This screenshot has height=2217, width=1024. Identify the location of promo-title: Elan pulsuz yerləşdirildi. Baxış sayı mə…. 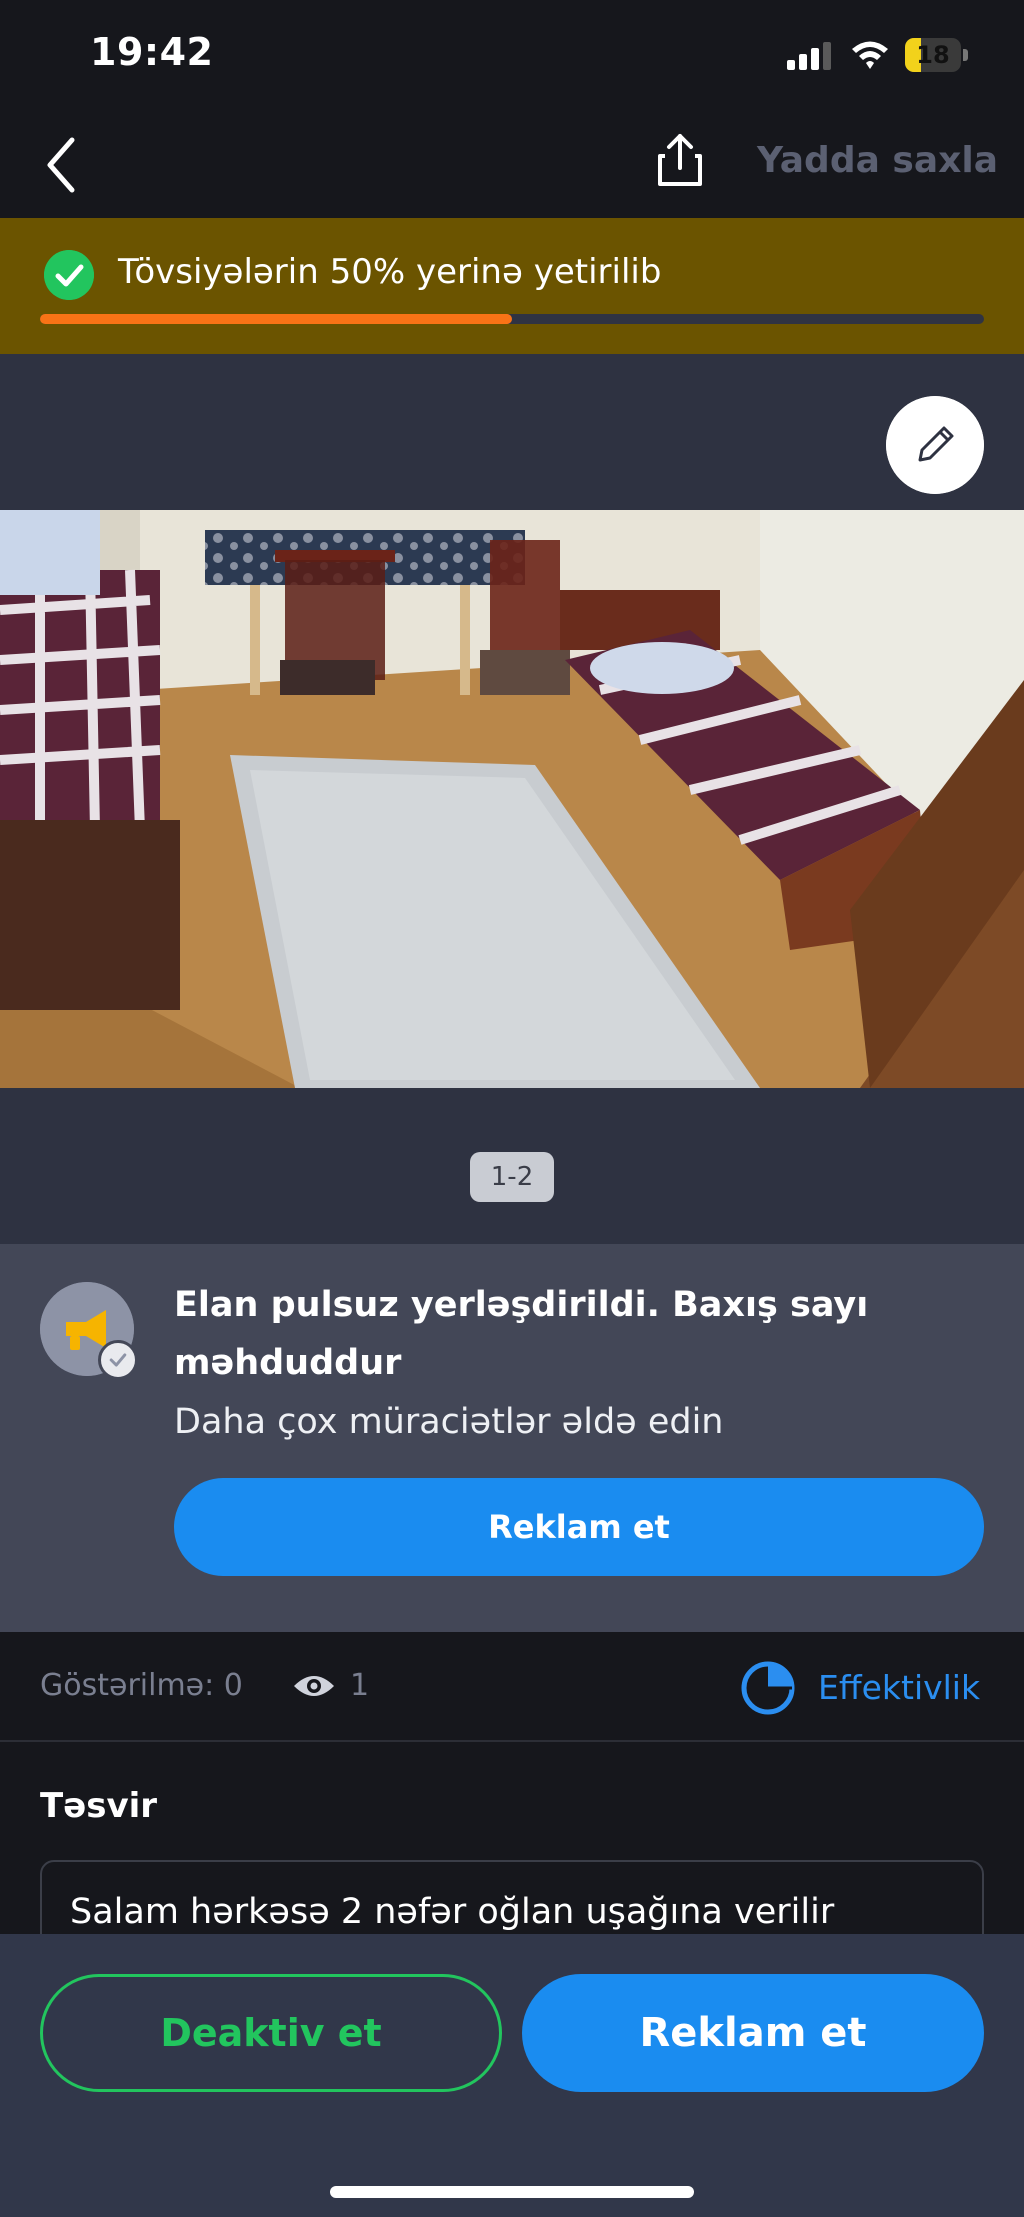
(521, 1334).